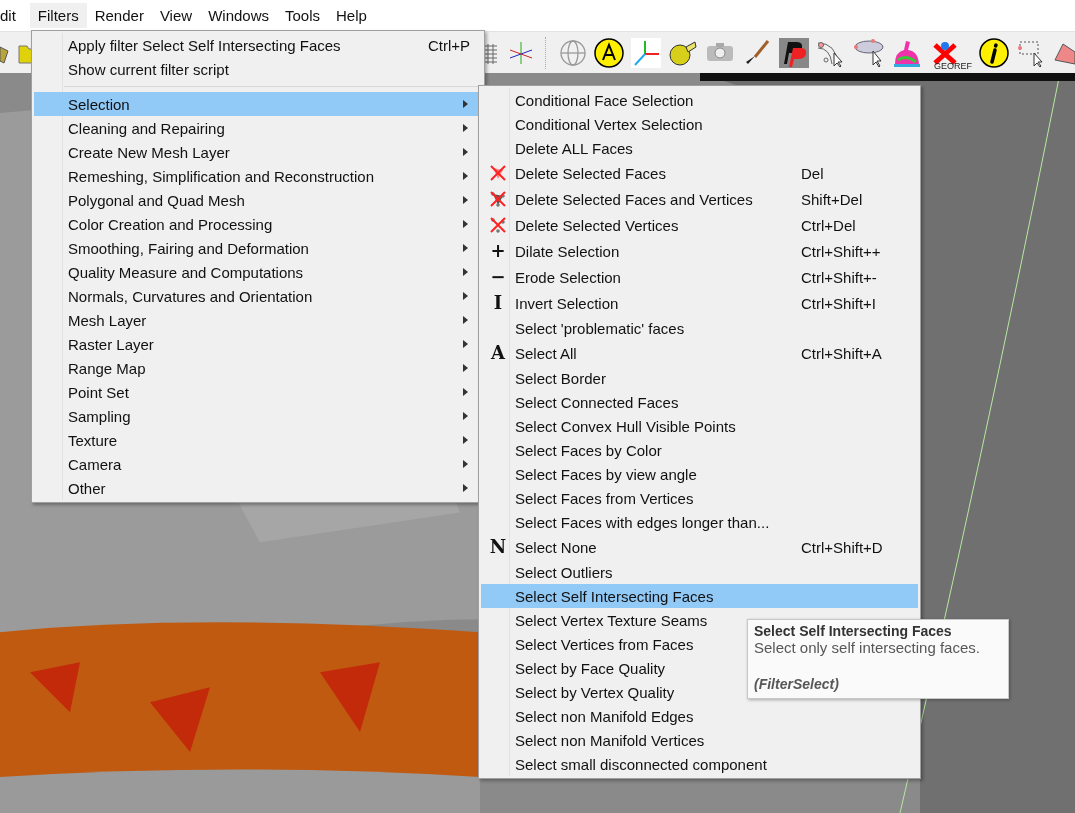  What do you see at coordinates (699, 378) in the screenshot?
I see `menu-item: Select Border` at bounding box center [699, 378].